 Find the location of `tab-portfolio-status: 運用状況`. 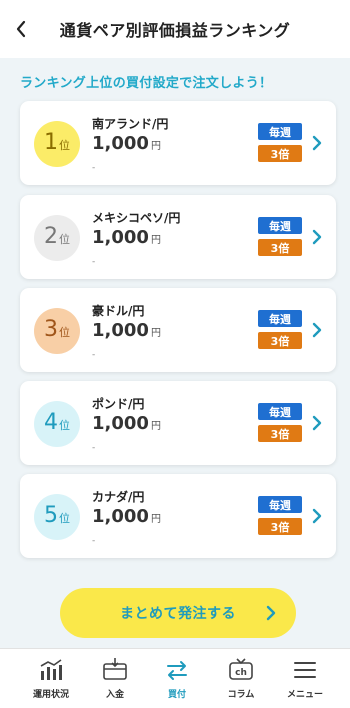

tab-portfolio-status: 運用状況 is located at coordinates (51, 678).